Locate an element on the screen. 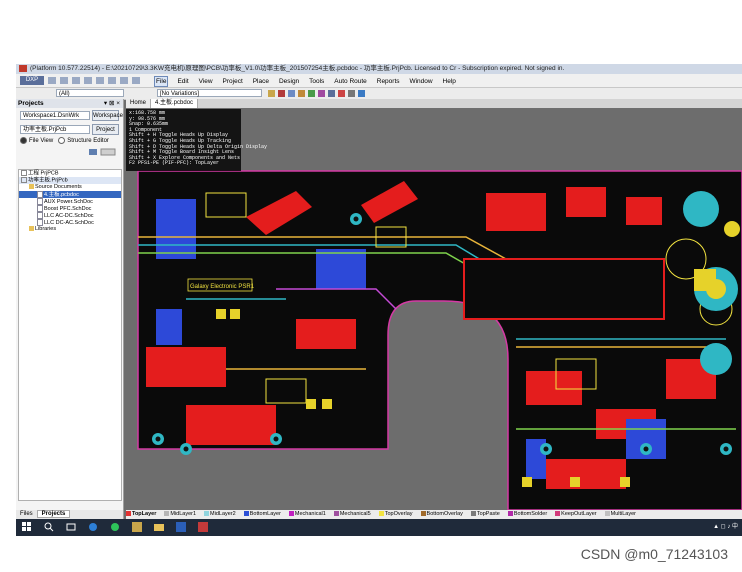  menu-reports: Reports is located at coordinates (388, 81).